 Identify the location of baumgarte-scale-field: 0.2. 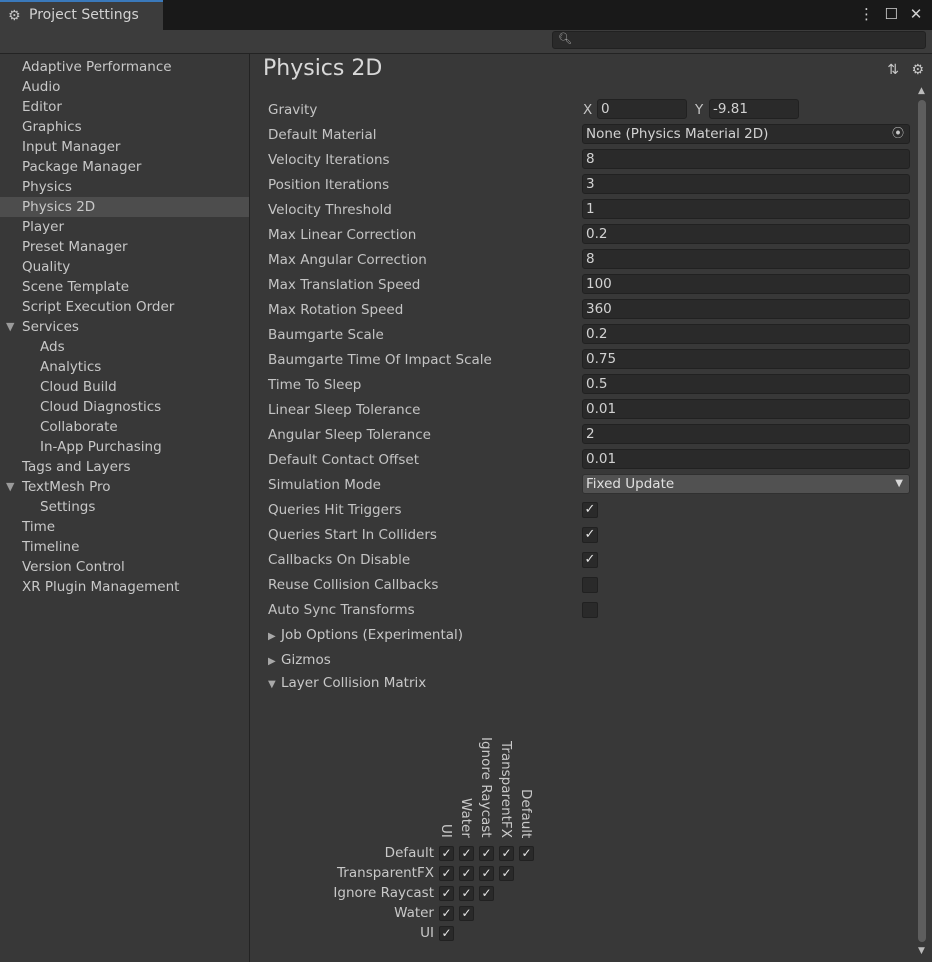
(746, 334).